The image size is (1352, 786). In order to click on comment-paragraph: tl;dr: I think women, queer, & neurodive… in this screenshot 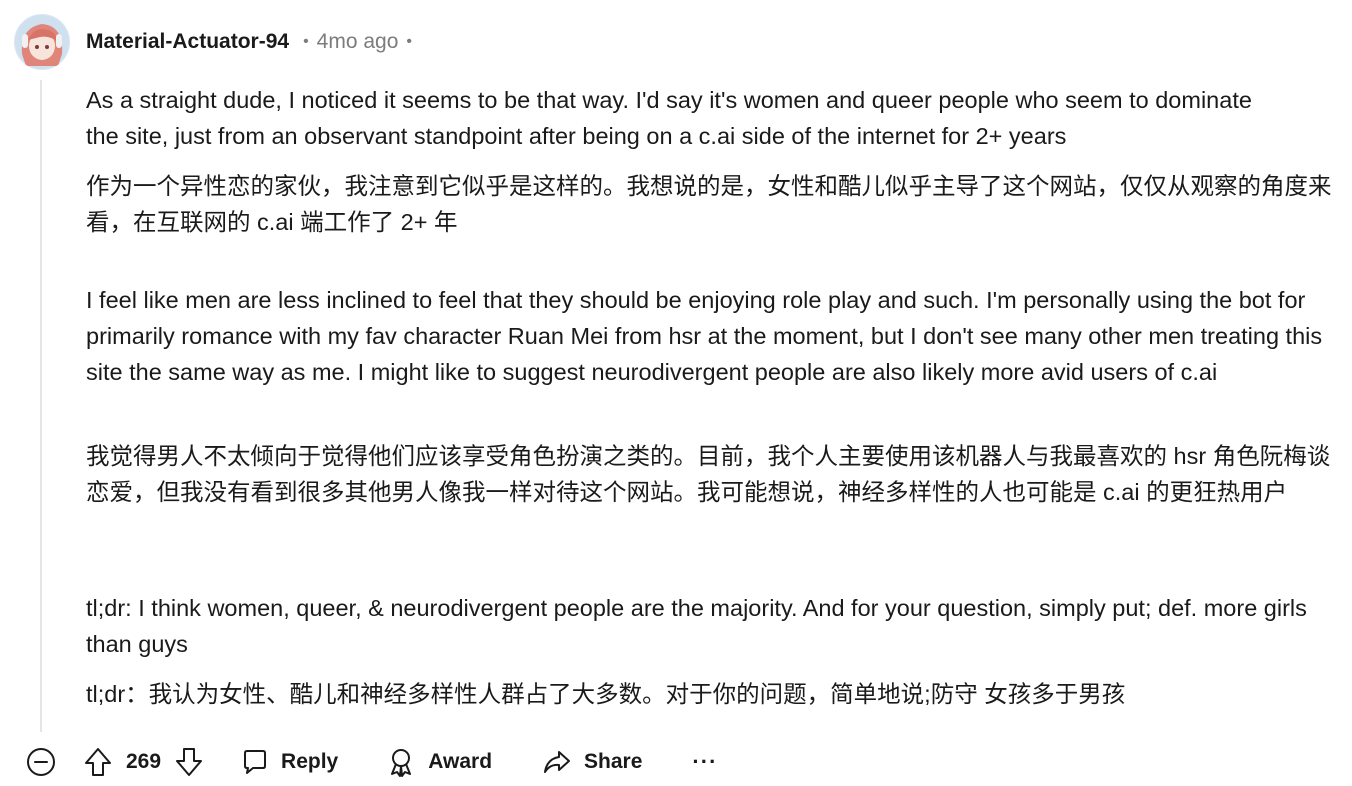, I will do `click(696, 626)`.